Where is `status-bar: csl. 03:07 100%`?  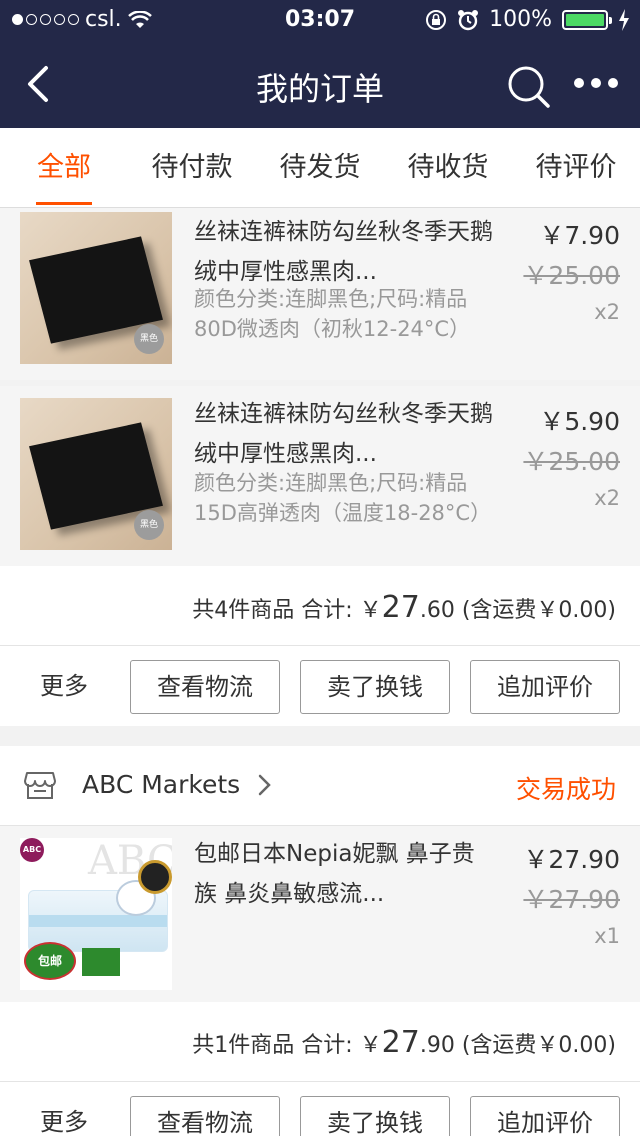
status-bar: csl. 03:07 100% is located at coordinates (320, 20).